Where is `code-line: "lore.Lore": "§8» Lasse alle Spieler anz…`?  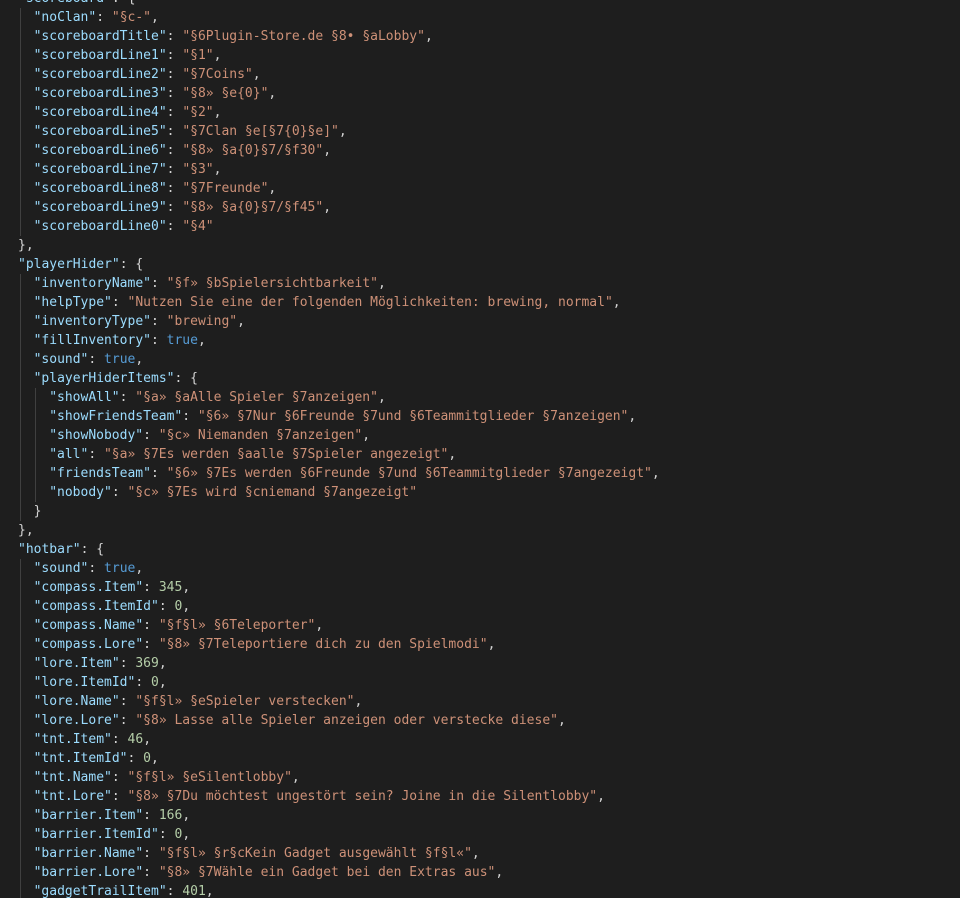
code-line: "lore.Lore": "§8» Lasse alle Spieler anz… is located at coordinates (480, 720).